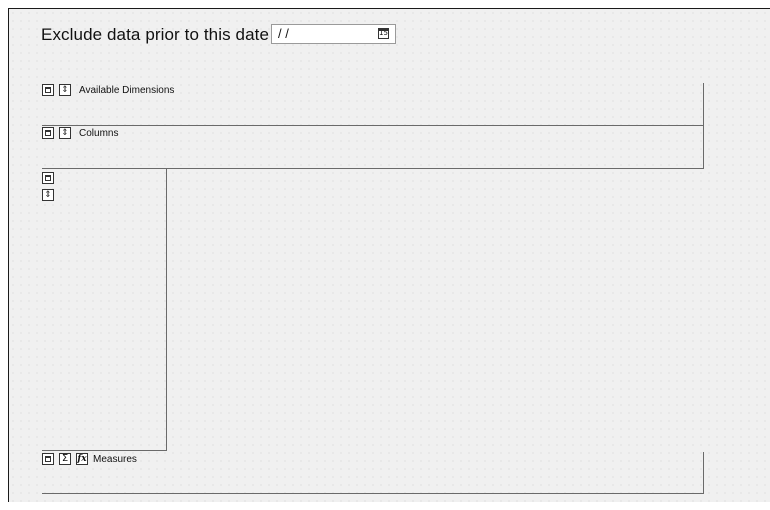 Image resolution: width=770 pixels, height=510 pixels. What do you see at coordinates (166, 309) in the screenshot?
I see `rows-right-border` at bounding box center [166, 309].